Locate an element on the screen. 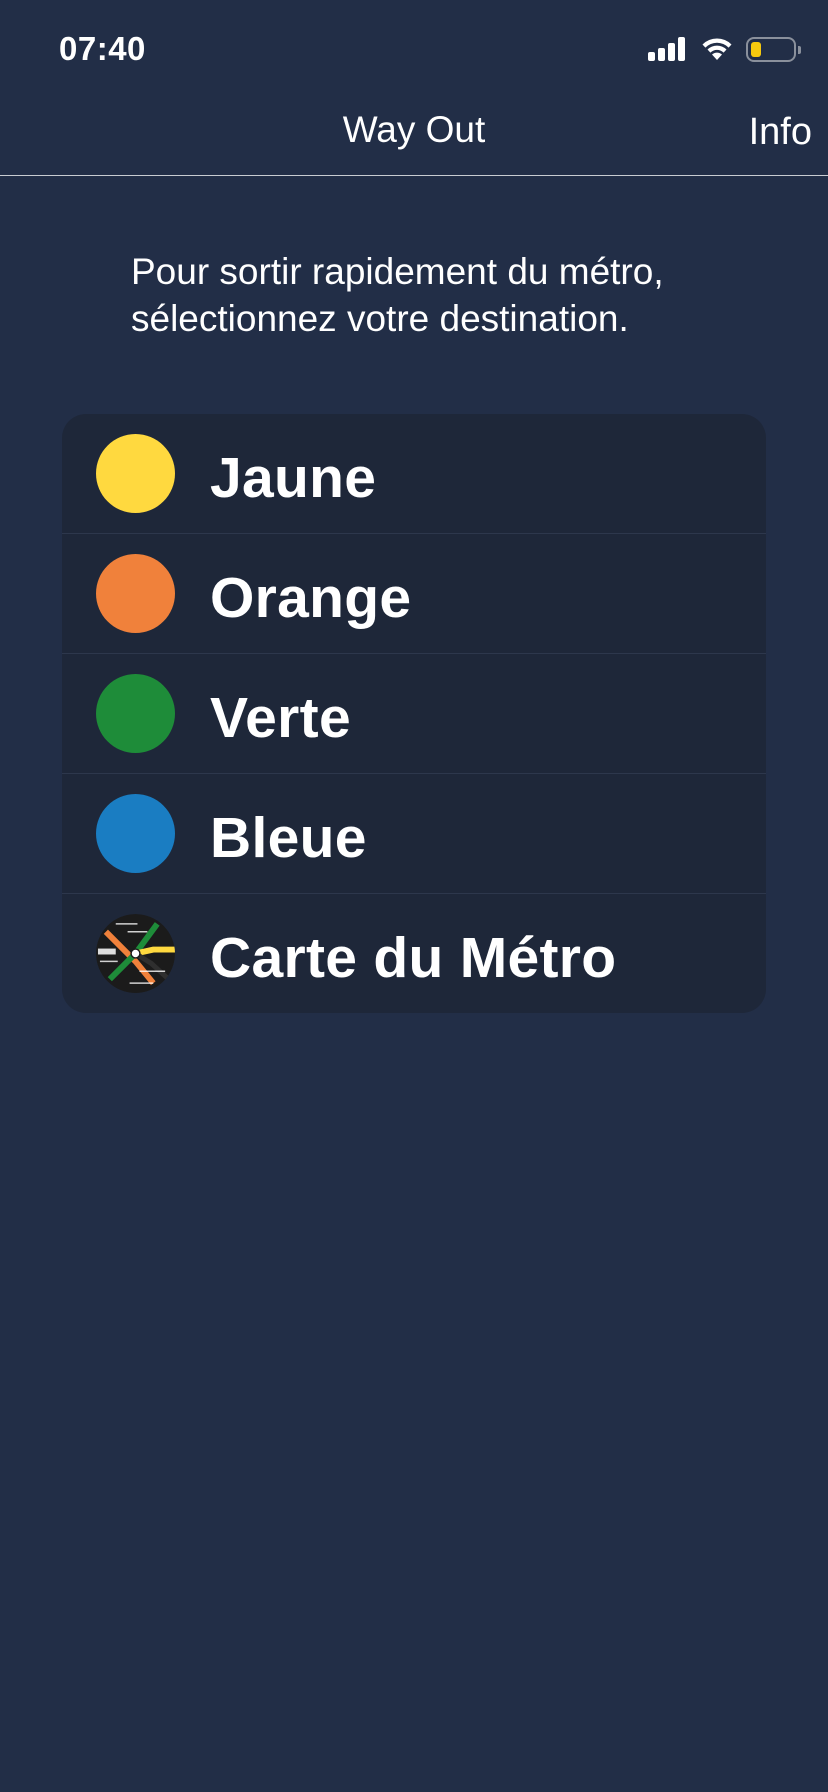 The width and height of the screenshot is (828, 1792). page-title: Way Out is located at coordinates (414, 129).